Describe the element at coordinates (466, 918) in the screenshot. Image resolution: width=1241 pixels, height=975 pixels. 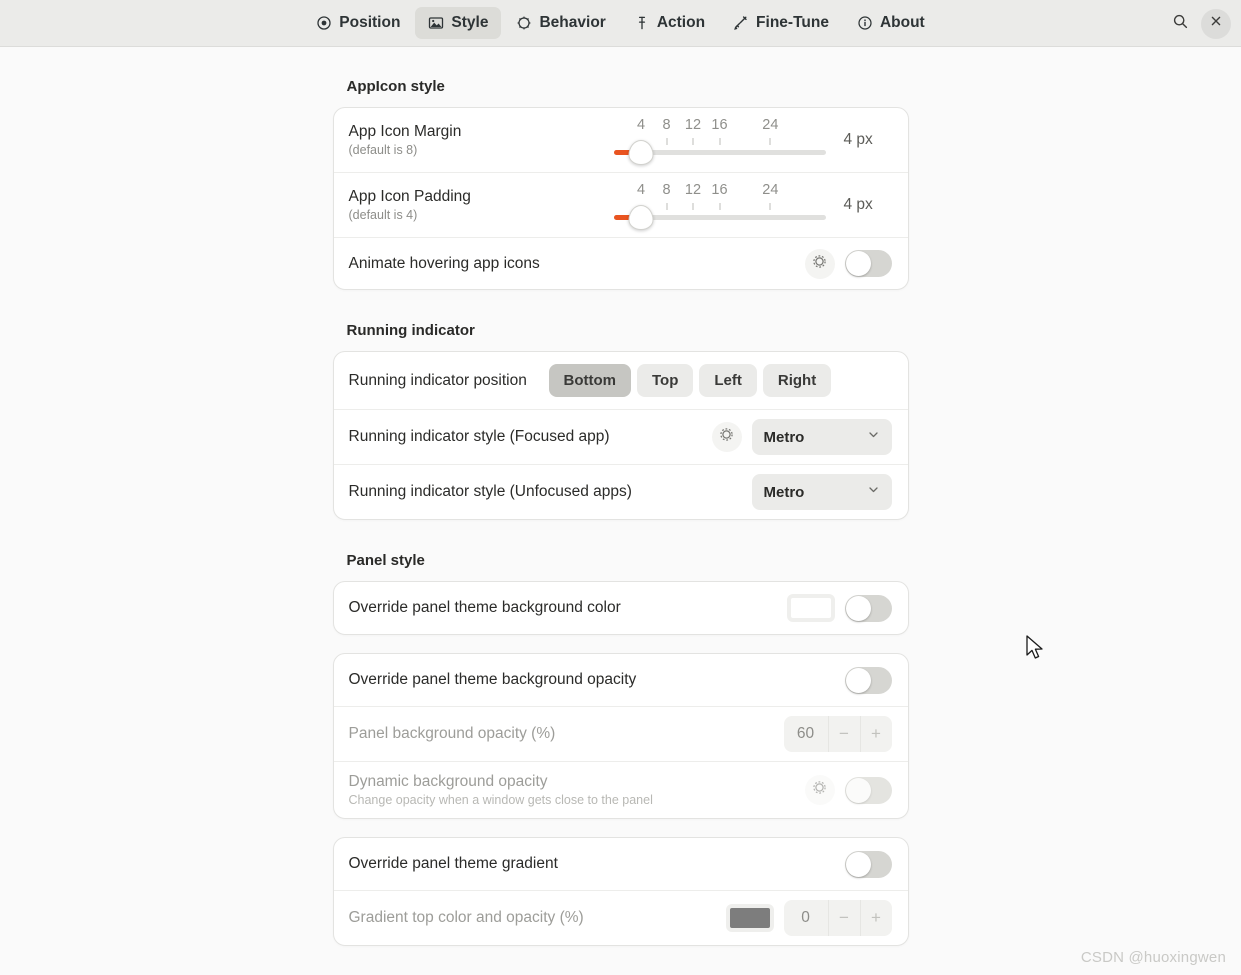
I see `row-title: Gradient top color and opacity (%)` at that location.